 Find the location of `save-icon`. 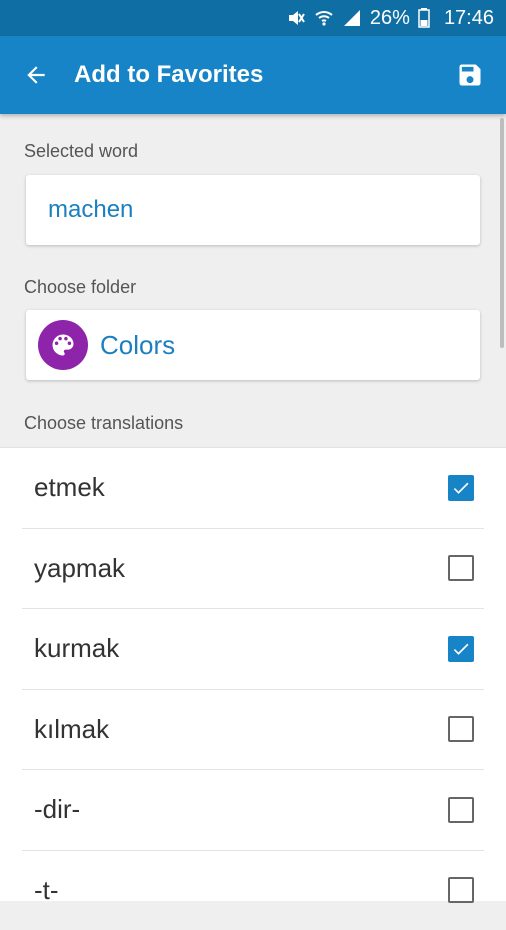

save-icon is located at coordinates (470, 75).